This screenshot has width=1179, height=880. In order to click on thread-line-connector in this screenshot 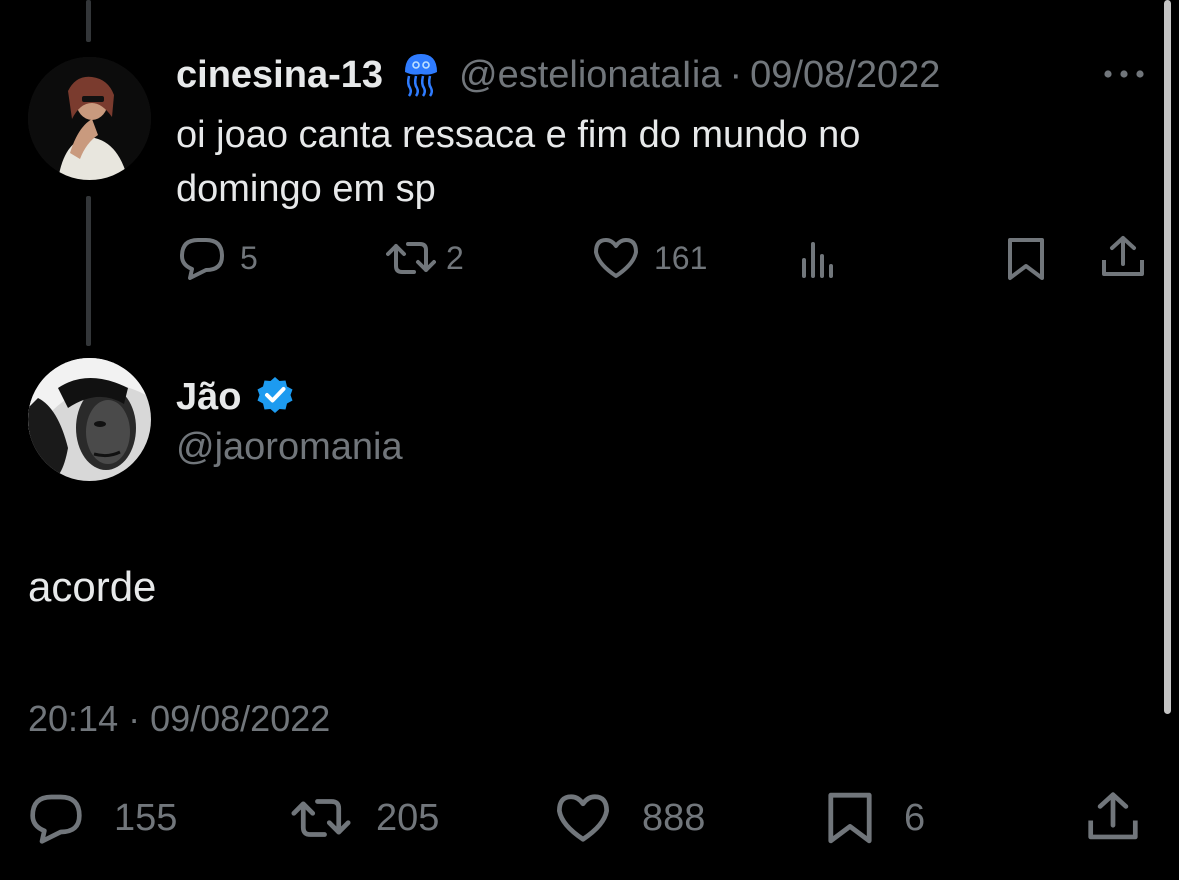, I will do `click(88, 271)`.